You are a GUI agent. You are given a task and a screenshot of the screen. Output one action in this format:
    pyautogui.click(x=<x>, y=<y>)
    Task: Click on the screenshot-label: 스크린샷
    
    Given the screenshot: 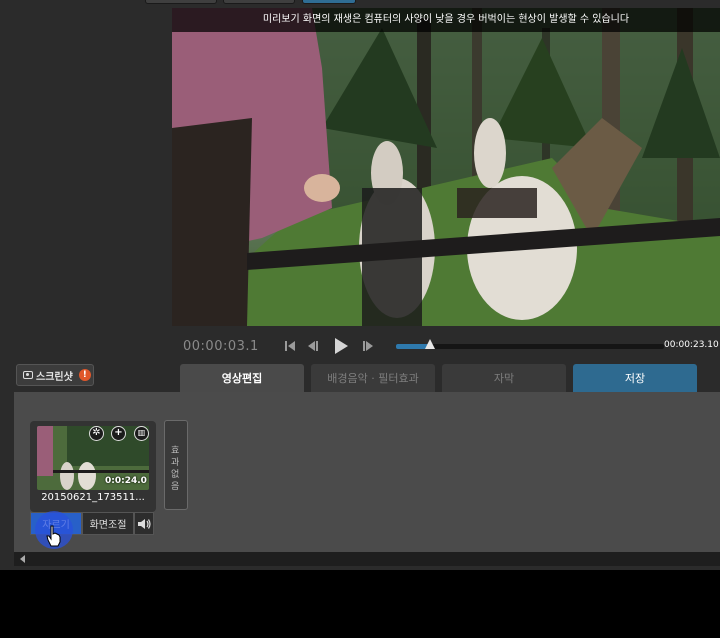 What is the action you would take?
    pyautogui.click(x=54, y=377)
    